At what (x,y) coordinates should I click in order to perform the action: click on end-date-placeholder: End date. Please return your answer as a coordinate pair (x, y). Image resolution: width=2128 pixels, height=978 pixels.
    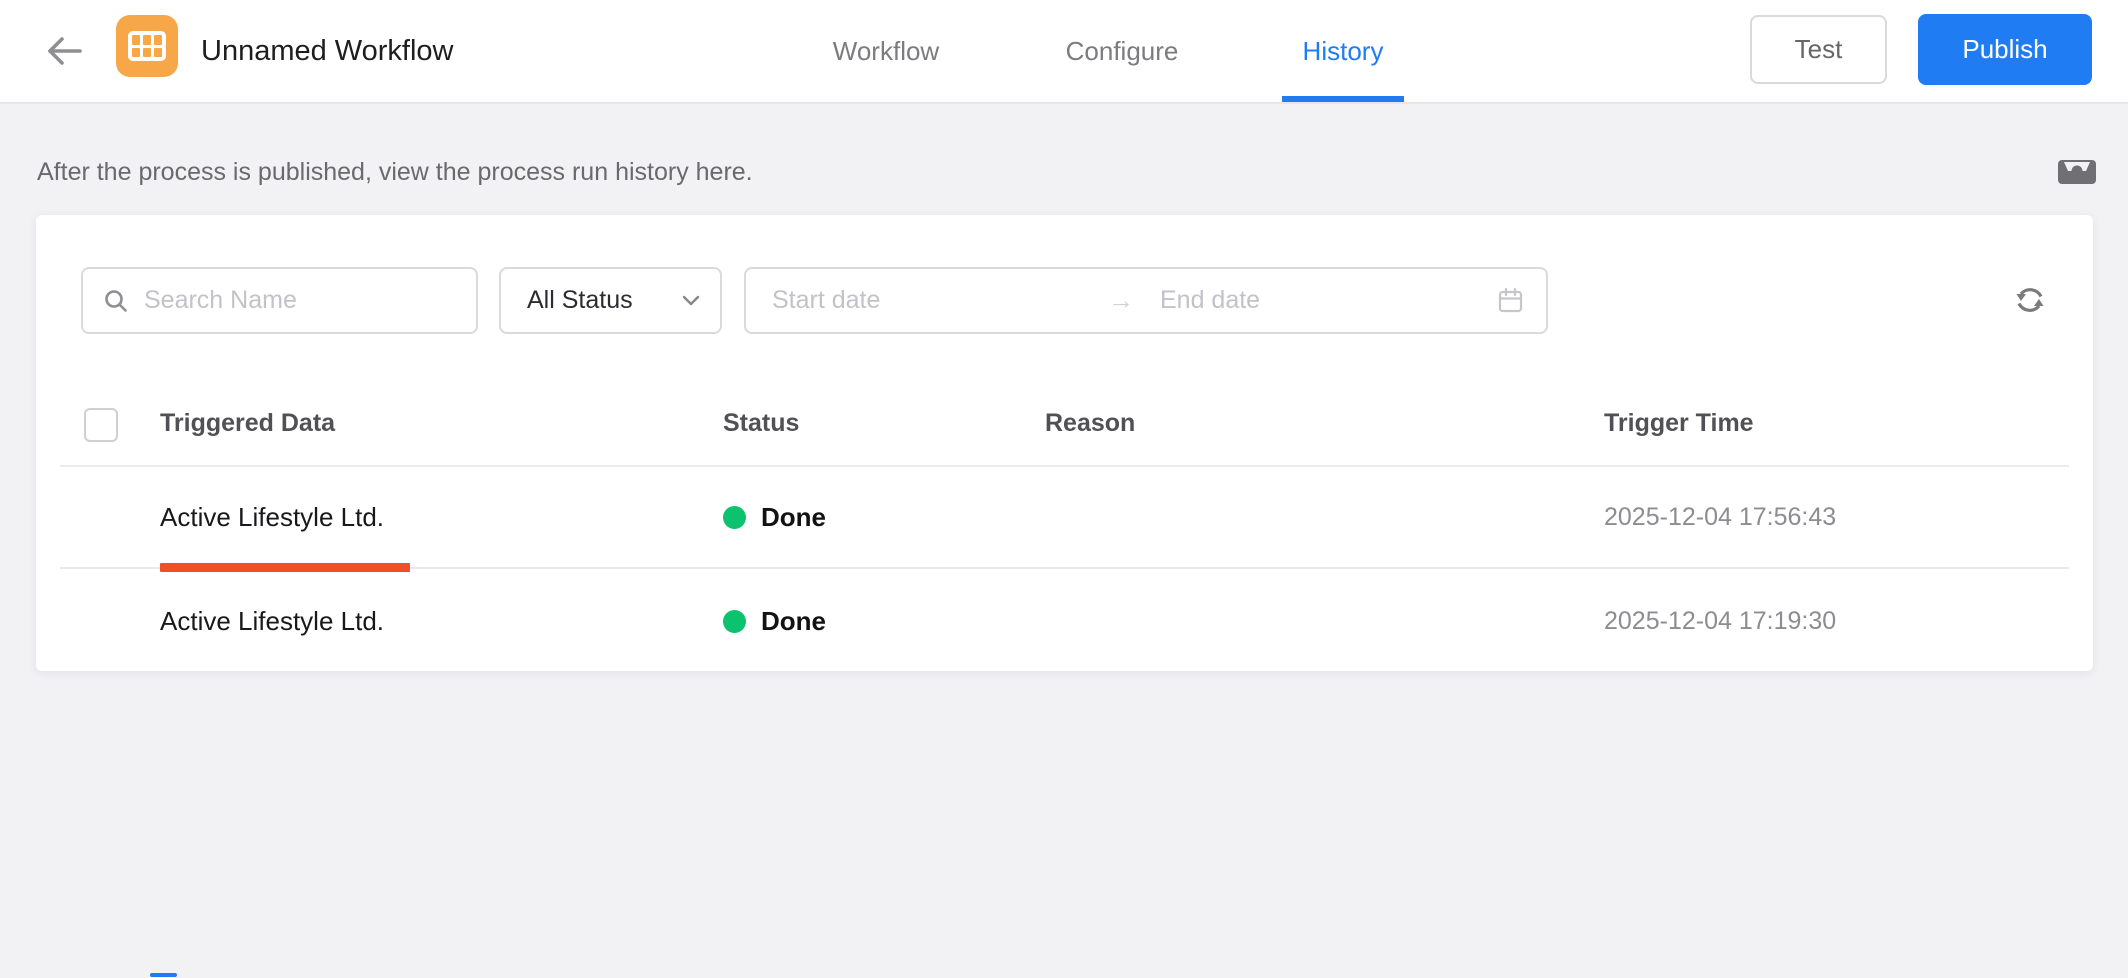
    Looking at the image, I should click on (1210, 300).